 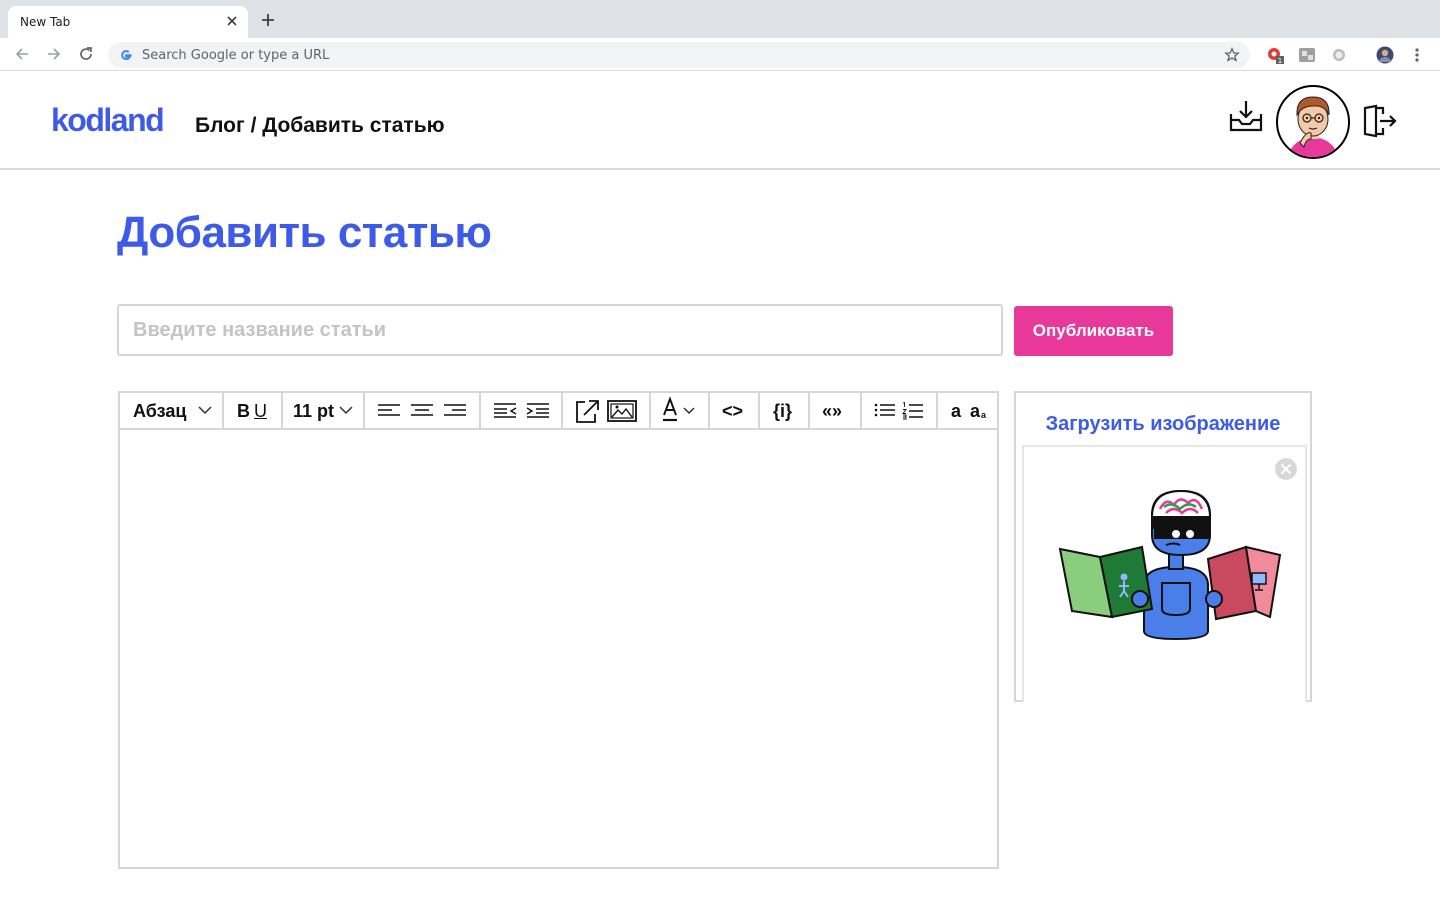 What do you see at coordinates (832, 411) in the screenshot?
I see `quote-label: «»` at bounding box center [832, 411].